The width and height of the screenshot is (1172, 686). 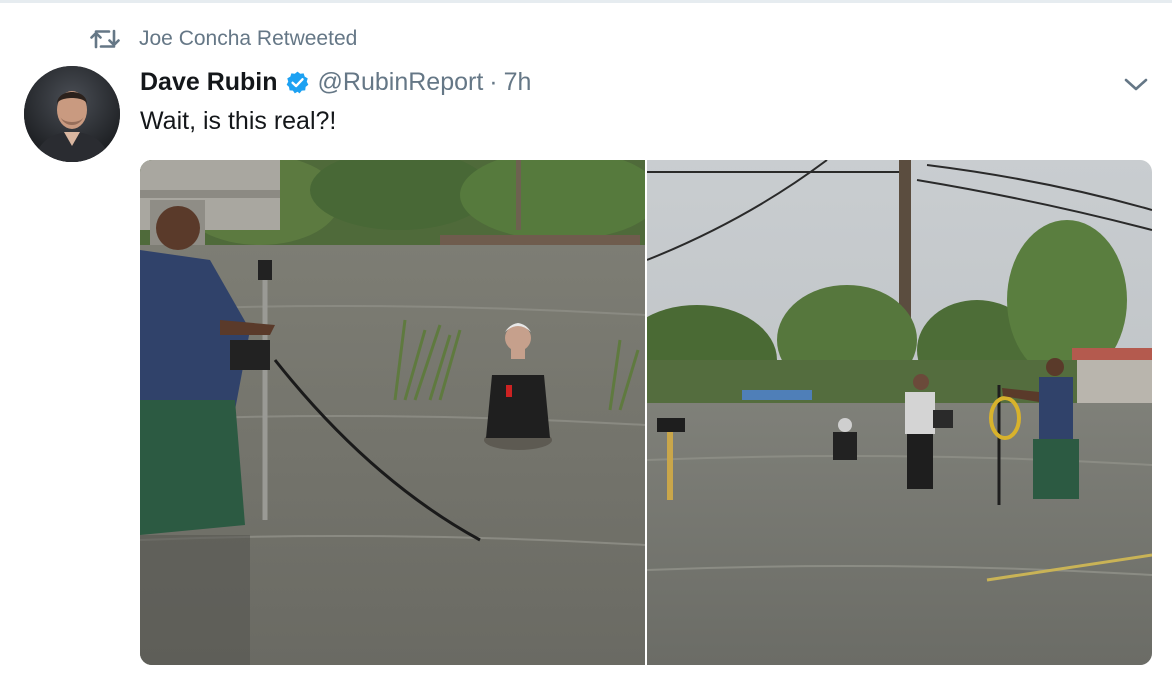 What do you see at coordinates (1136, 84) in the screenshot?
I see `chevron-down-icon` at bounding box center [1136, 84].